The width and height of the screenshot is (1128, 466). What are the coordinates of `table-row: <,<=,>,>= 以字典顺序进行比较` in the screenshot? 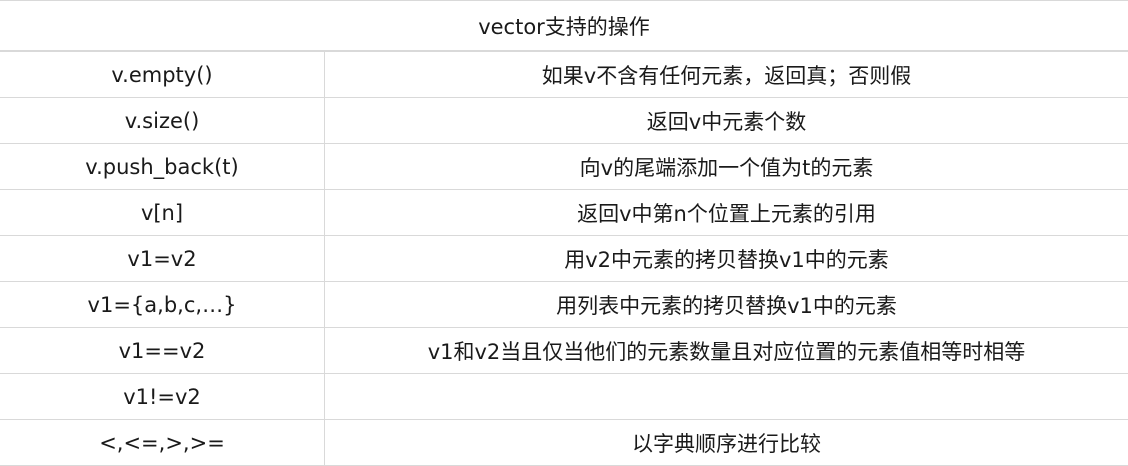 It's located at (564, 443).